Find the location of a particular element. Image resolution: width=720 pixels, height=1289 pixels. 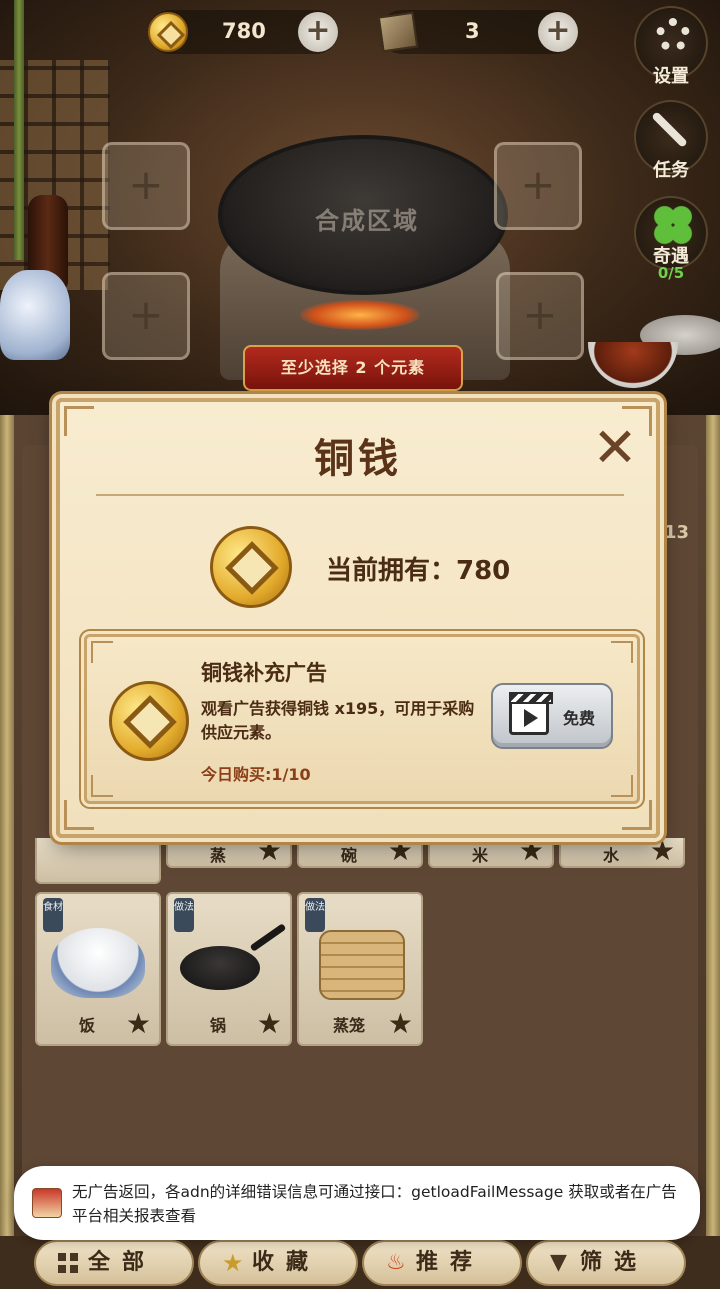

list-item: 蒸 ★ is located at coordinates (229, 851).